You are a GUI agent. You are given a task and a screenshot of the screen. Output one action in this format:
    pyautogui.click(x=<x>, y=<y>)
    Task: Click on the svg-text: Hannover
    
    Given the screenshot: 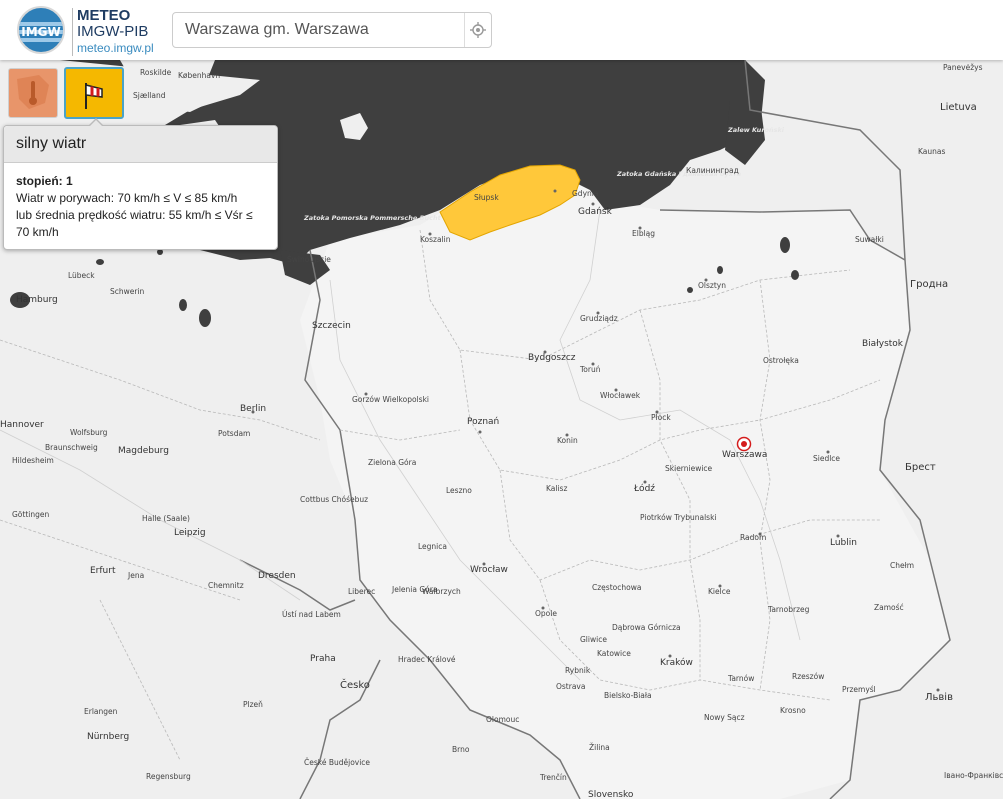 What is the action you would take?
    pyautogui.click(x=22, y=425)
    